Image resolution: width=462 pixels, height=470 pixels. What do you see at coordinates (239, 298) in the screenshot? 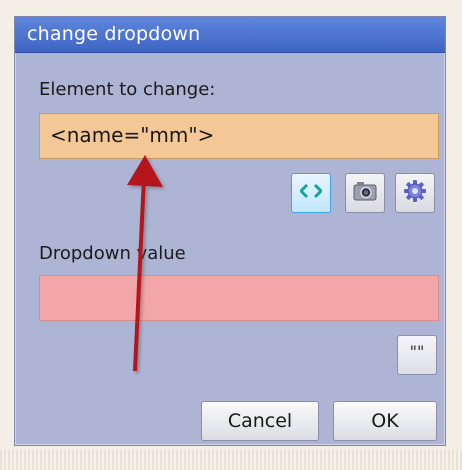
I see `dropdown-value-field` at bounding box center [239, 298].